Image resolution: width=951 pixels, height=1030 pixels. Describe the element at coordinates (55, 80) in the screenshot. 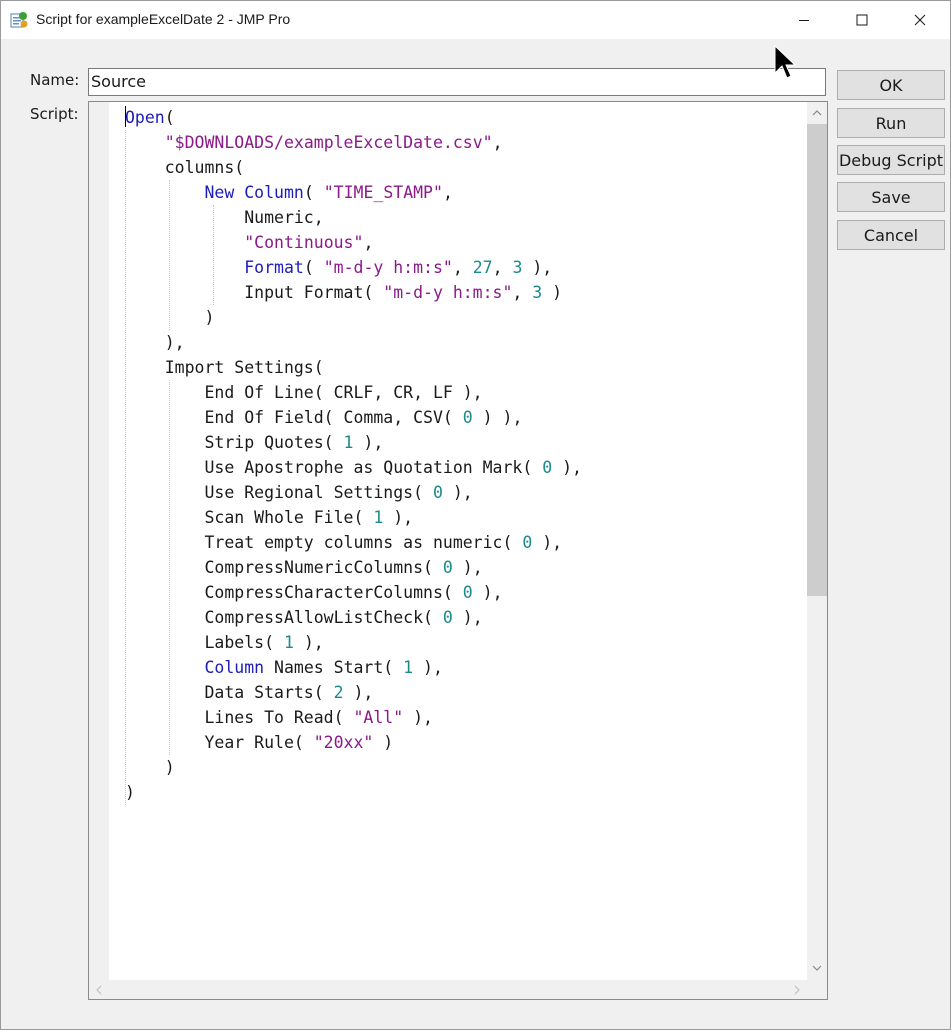

I see `name-label: Name:` at that location.